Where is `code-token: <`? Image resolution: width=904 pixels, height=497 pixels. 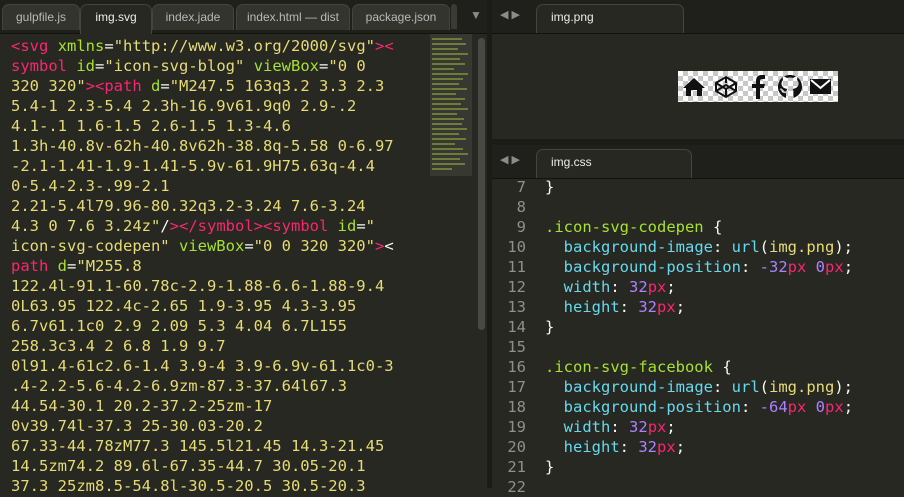 code-token: < is located at coordinates (16, 46).